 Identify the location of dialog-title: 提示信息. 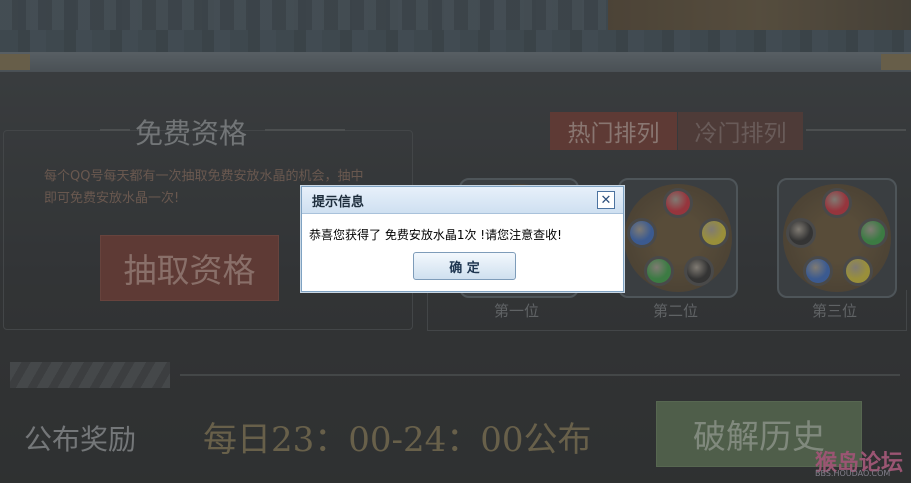
(338, 202).